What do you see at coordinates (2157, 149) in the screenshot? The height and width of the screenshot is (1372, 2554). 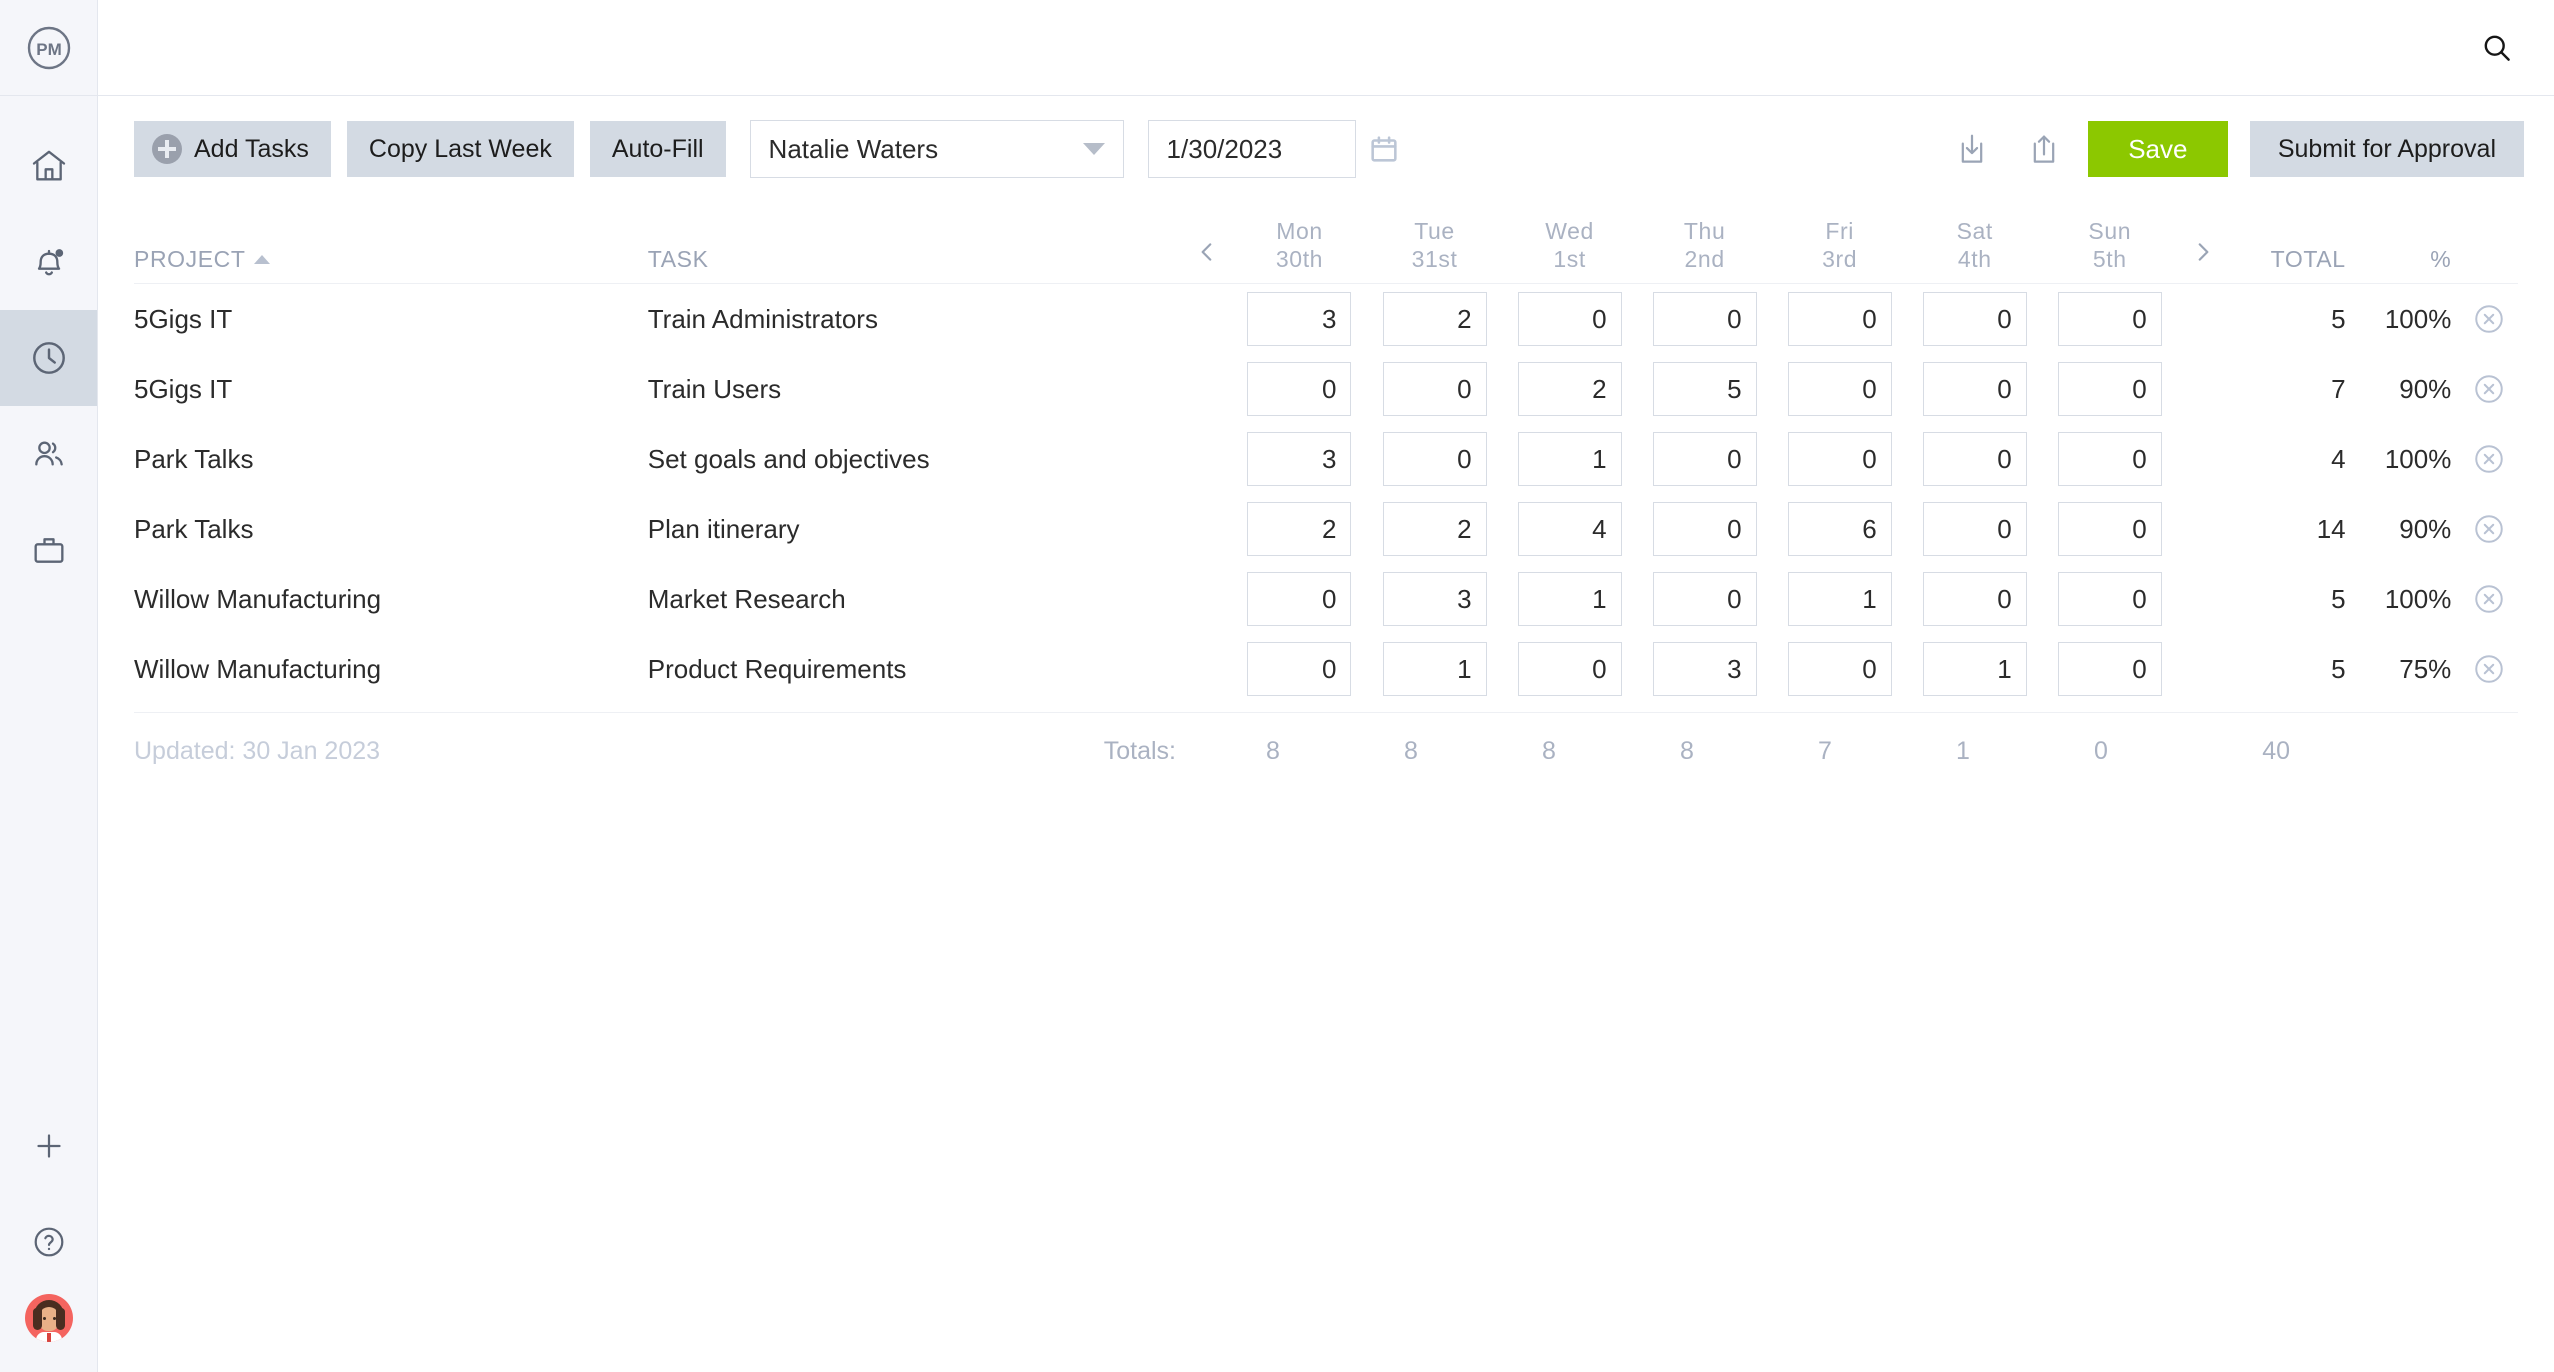 I see `save-button: Save` at bounding box center [2157, 149].